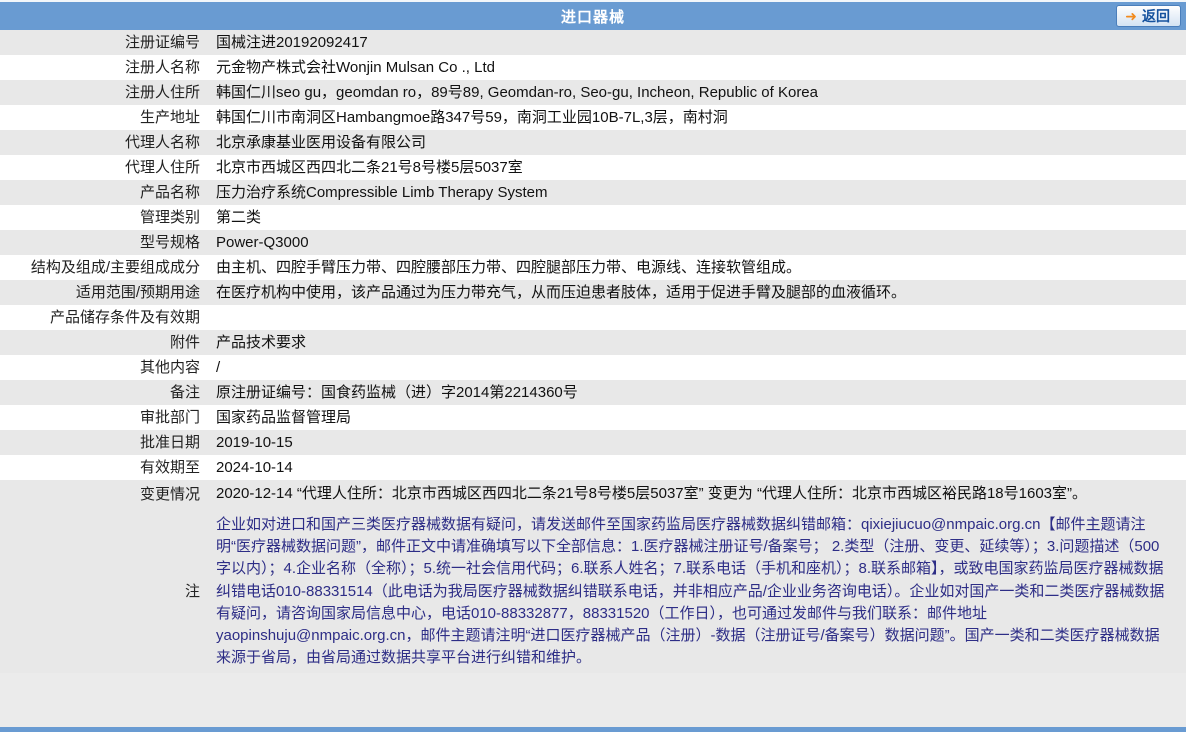 The width and height of the screenshot is (1186, 732). Describe the element at coordinates (162, 42) in the screenshot. I see `row-label: 注册证编号` at that location.